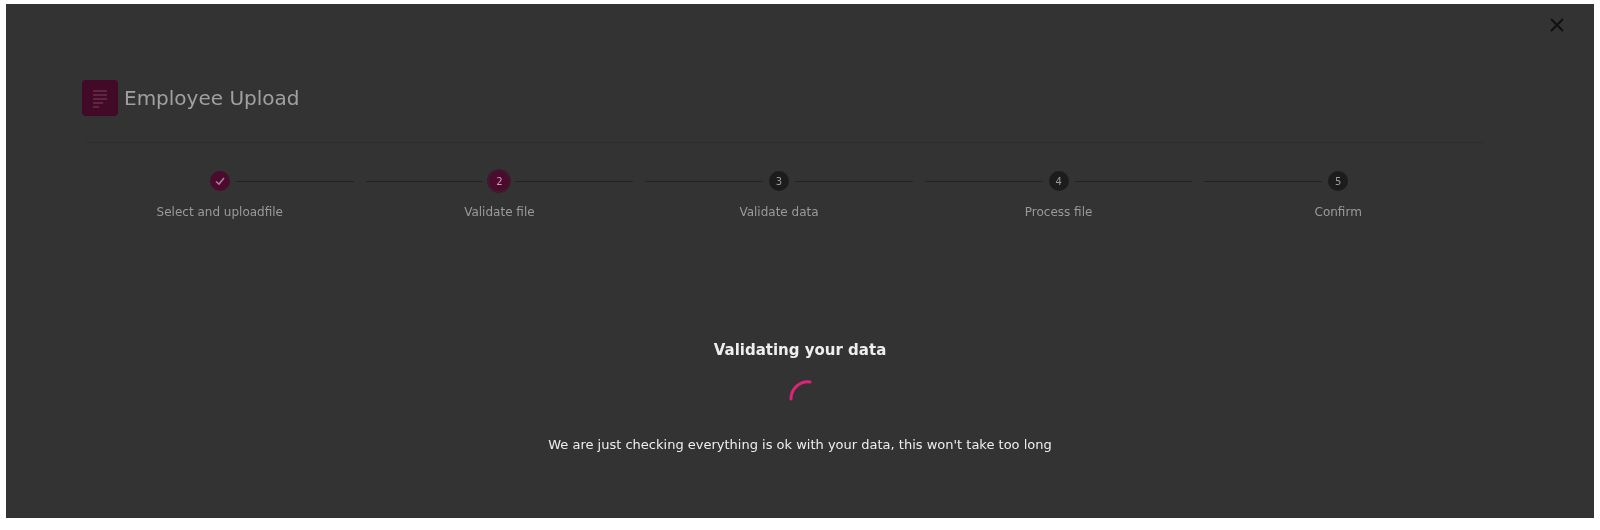 Image resolution: width=1600 pixels, height=530 pixels. What do you see at coordinates (219, 212) in the screenshot?
I see `step-label: Select and uploadfile` at bounding box center [219, 212].